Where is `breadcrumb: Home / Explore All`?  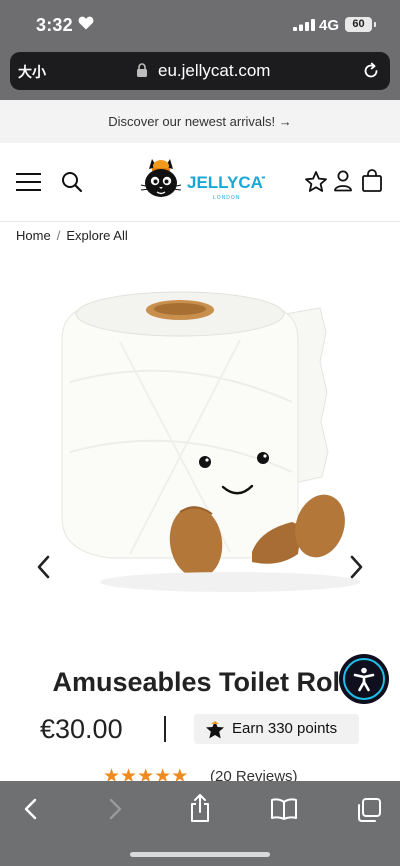 breadcrumb: Home / Explore All is located at coordinates (72, 235).